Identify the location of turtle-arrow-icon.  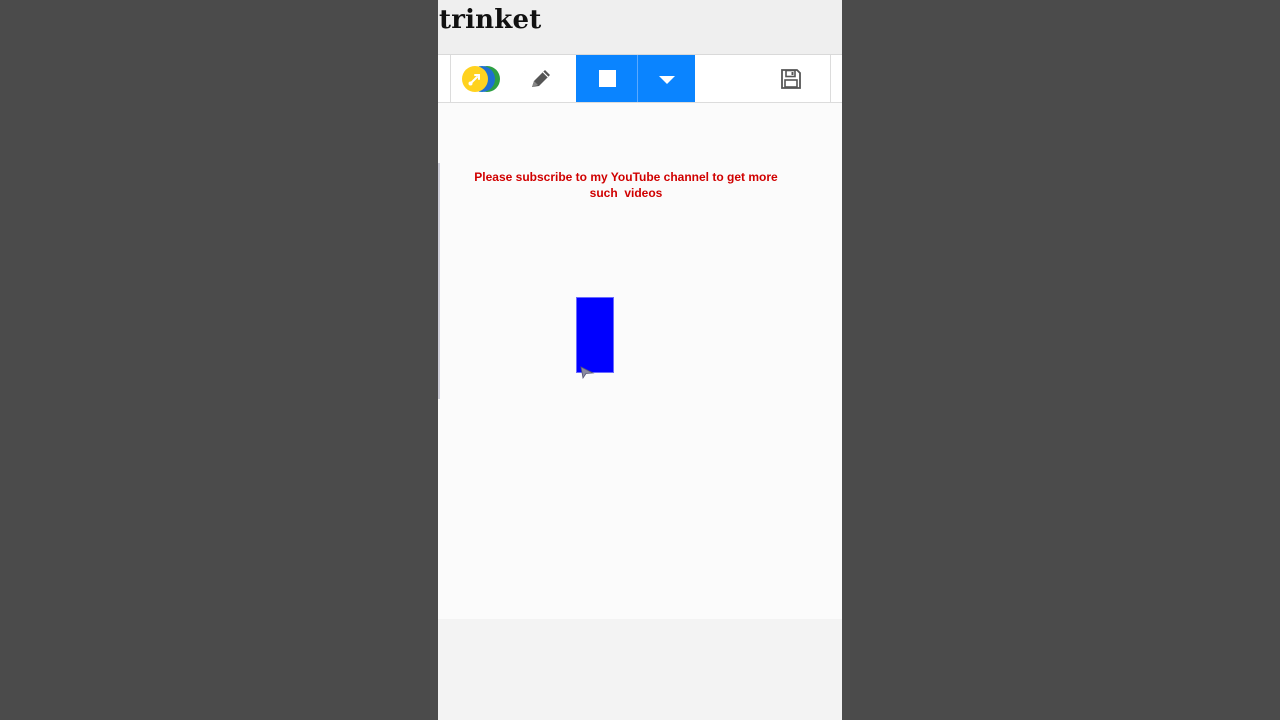
(587, 372).